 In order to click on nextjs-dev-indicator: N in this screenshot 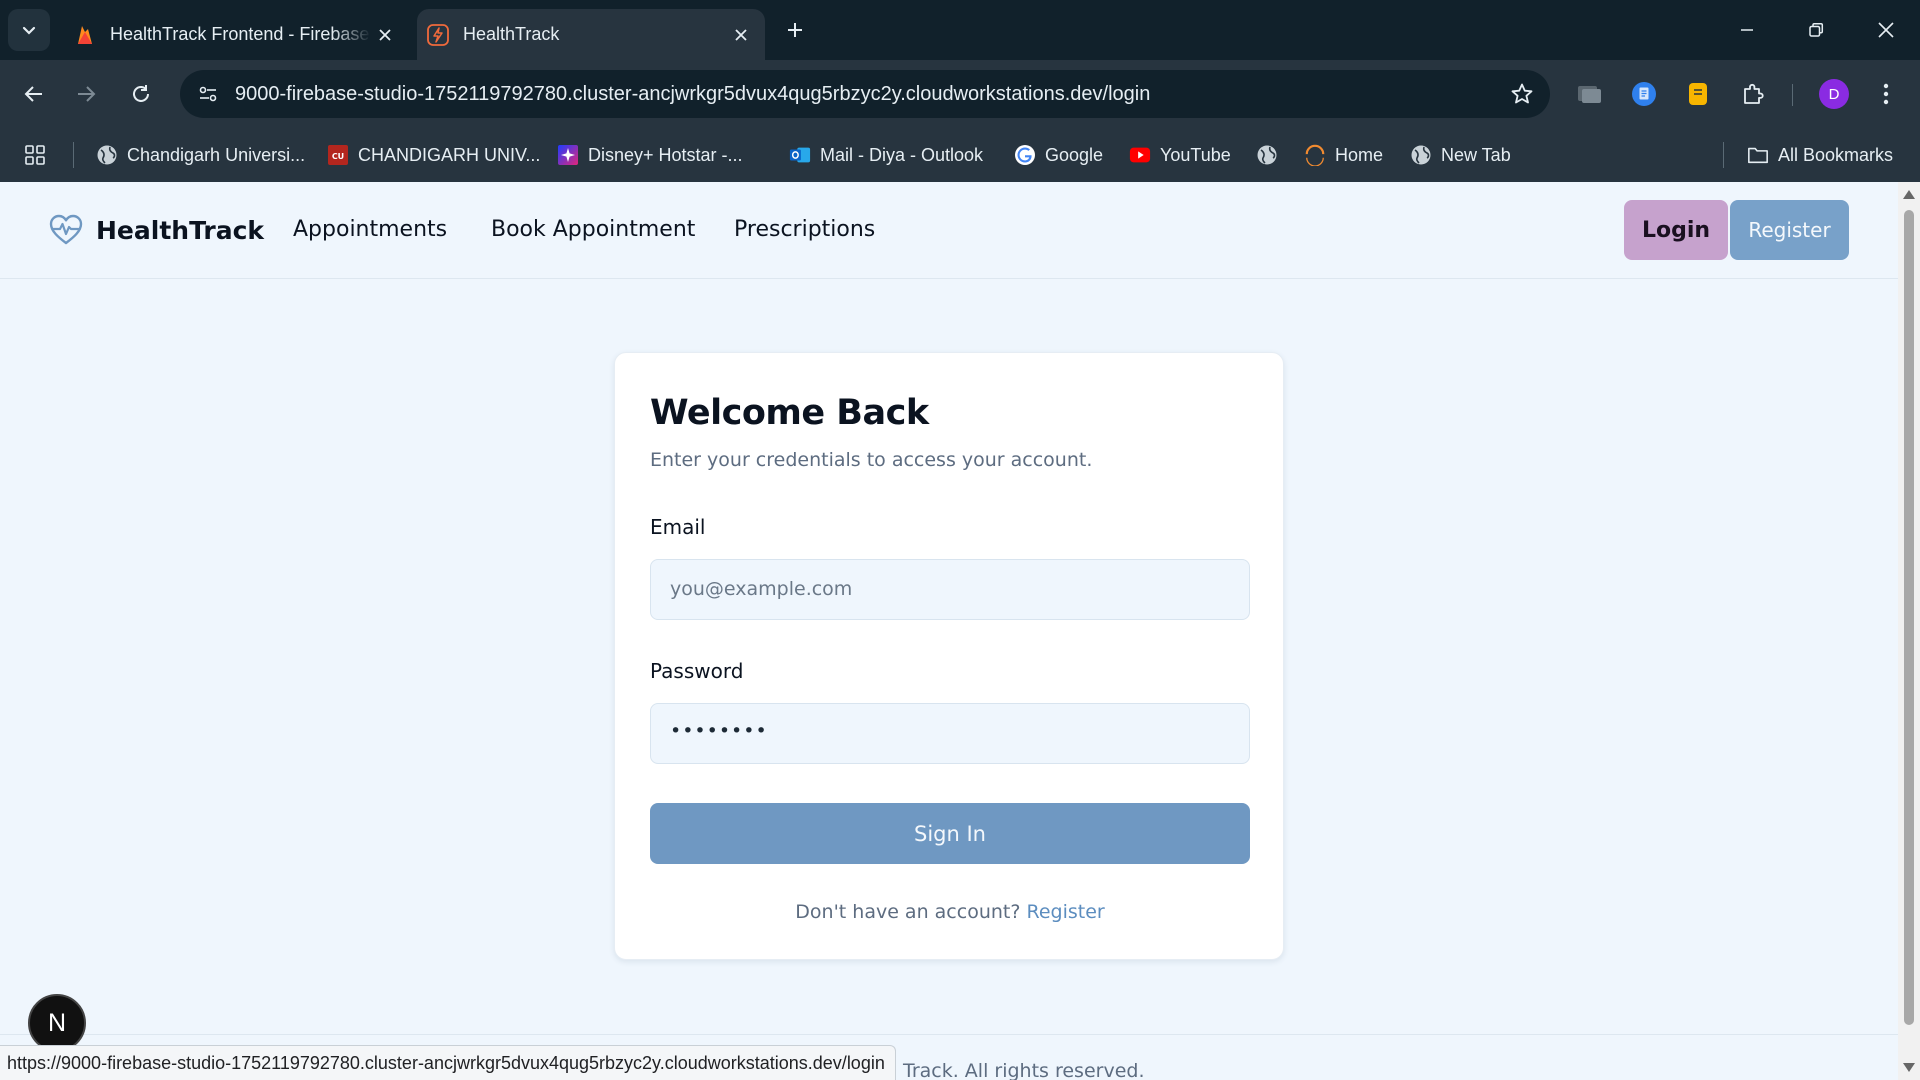, I will do `click(57, 1023)`.